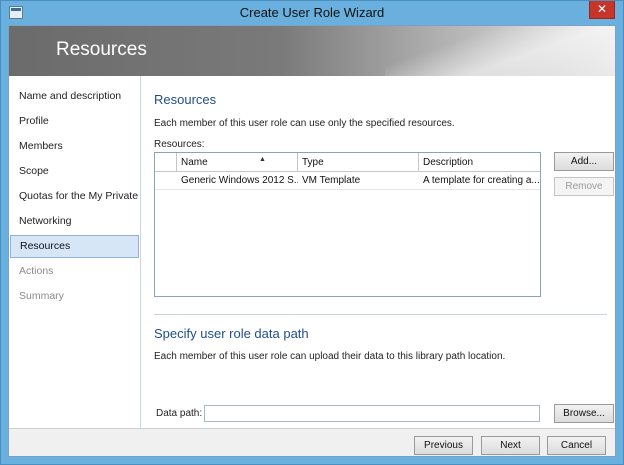  I want to click on nav-item-profile: Profile, so click(74, 121).